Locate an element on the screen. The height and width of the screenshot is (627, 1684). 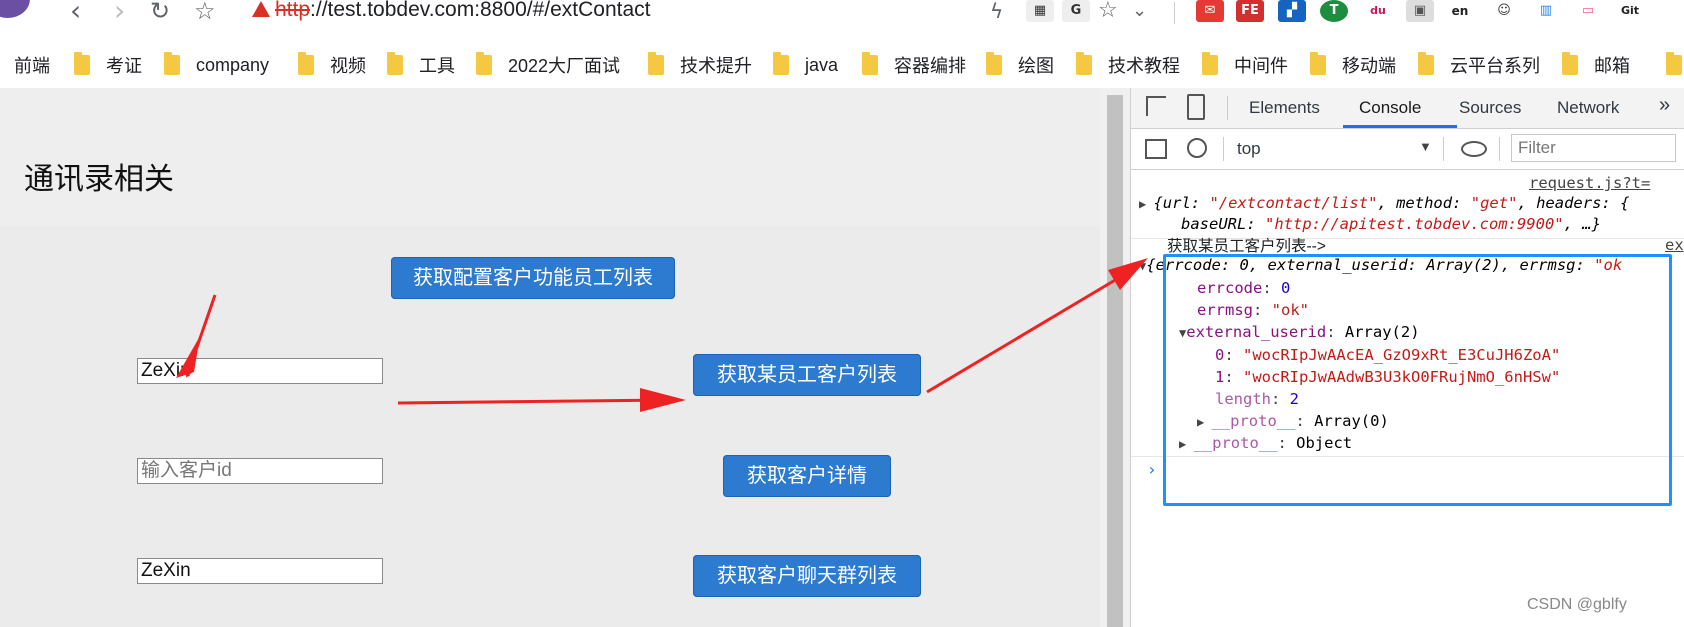
highlight-box is located at coordinates (1417, 380).